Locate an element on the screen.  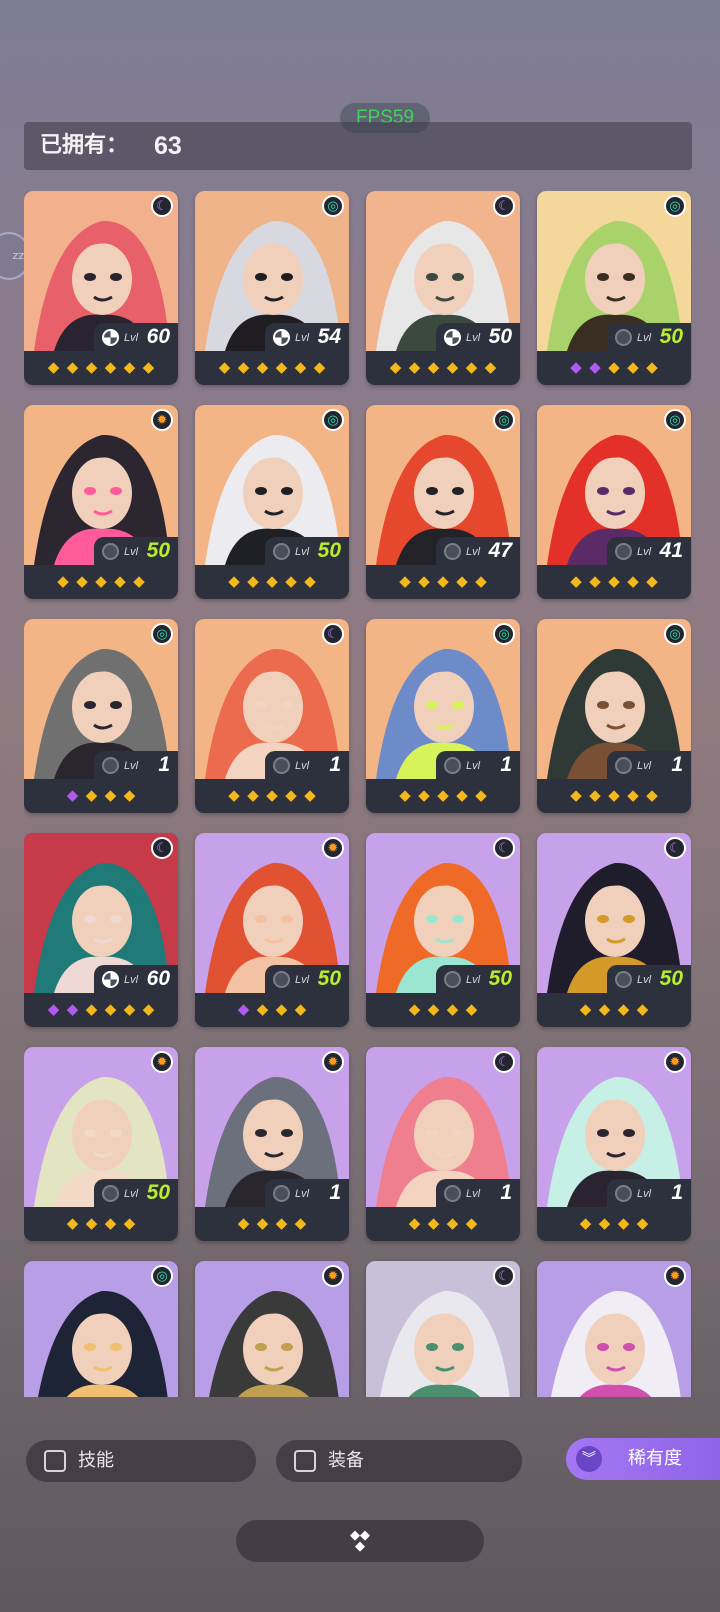
hero-card: ☾ Lvl 1 ◆ ◆ ◆ ◆ ◆ is located at coordinates (272, 716).